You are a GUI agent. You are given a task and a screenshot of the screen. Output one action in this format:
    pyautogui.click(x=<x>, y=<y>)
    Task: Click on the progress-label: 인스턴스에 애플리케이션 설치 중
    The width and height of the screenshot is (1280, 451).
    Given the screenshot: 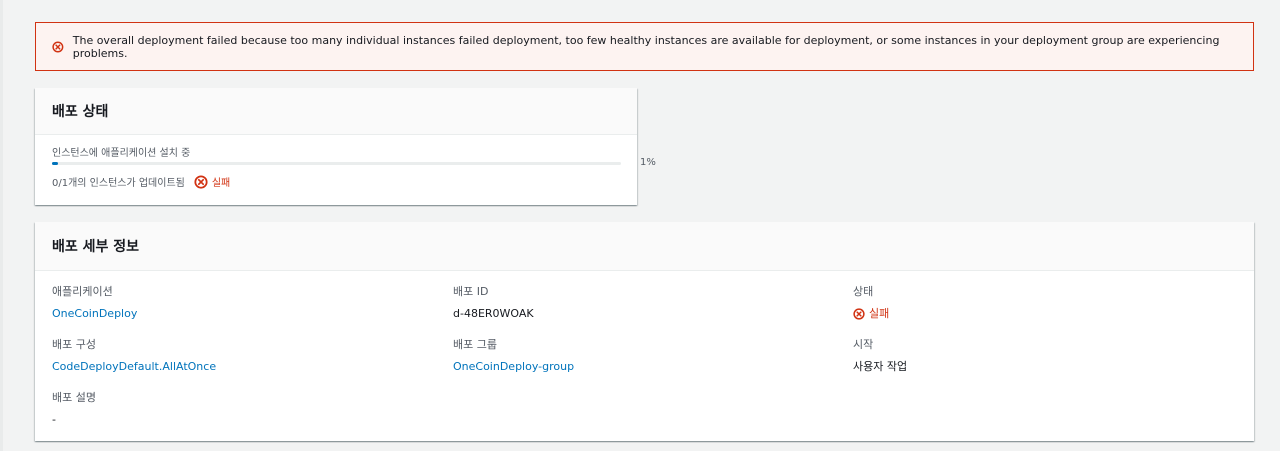 What is the action you would take?
    pyautogui.click(x=121, y=153)
    